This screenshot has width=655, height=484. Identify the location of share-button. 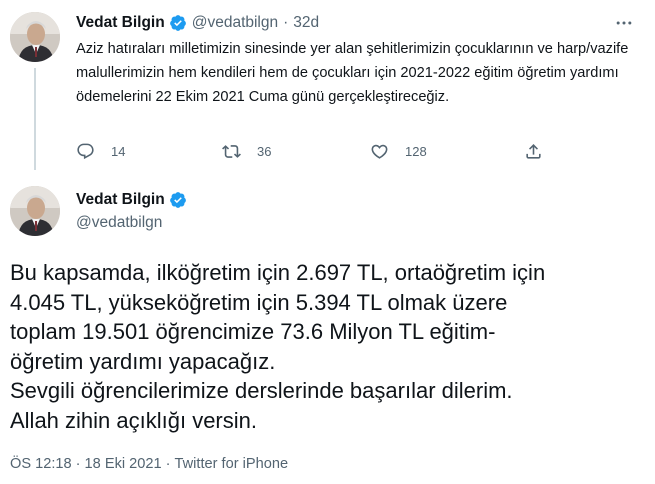
(533, 151).